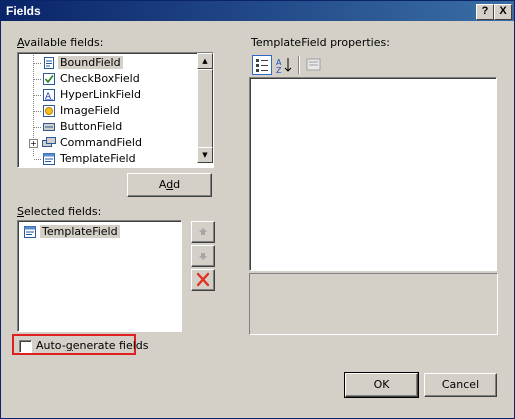  I want to click on window-title: Fields, so click(23, 11).